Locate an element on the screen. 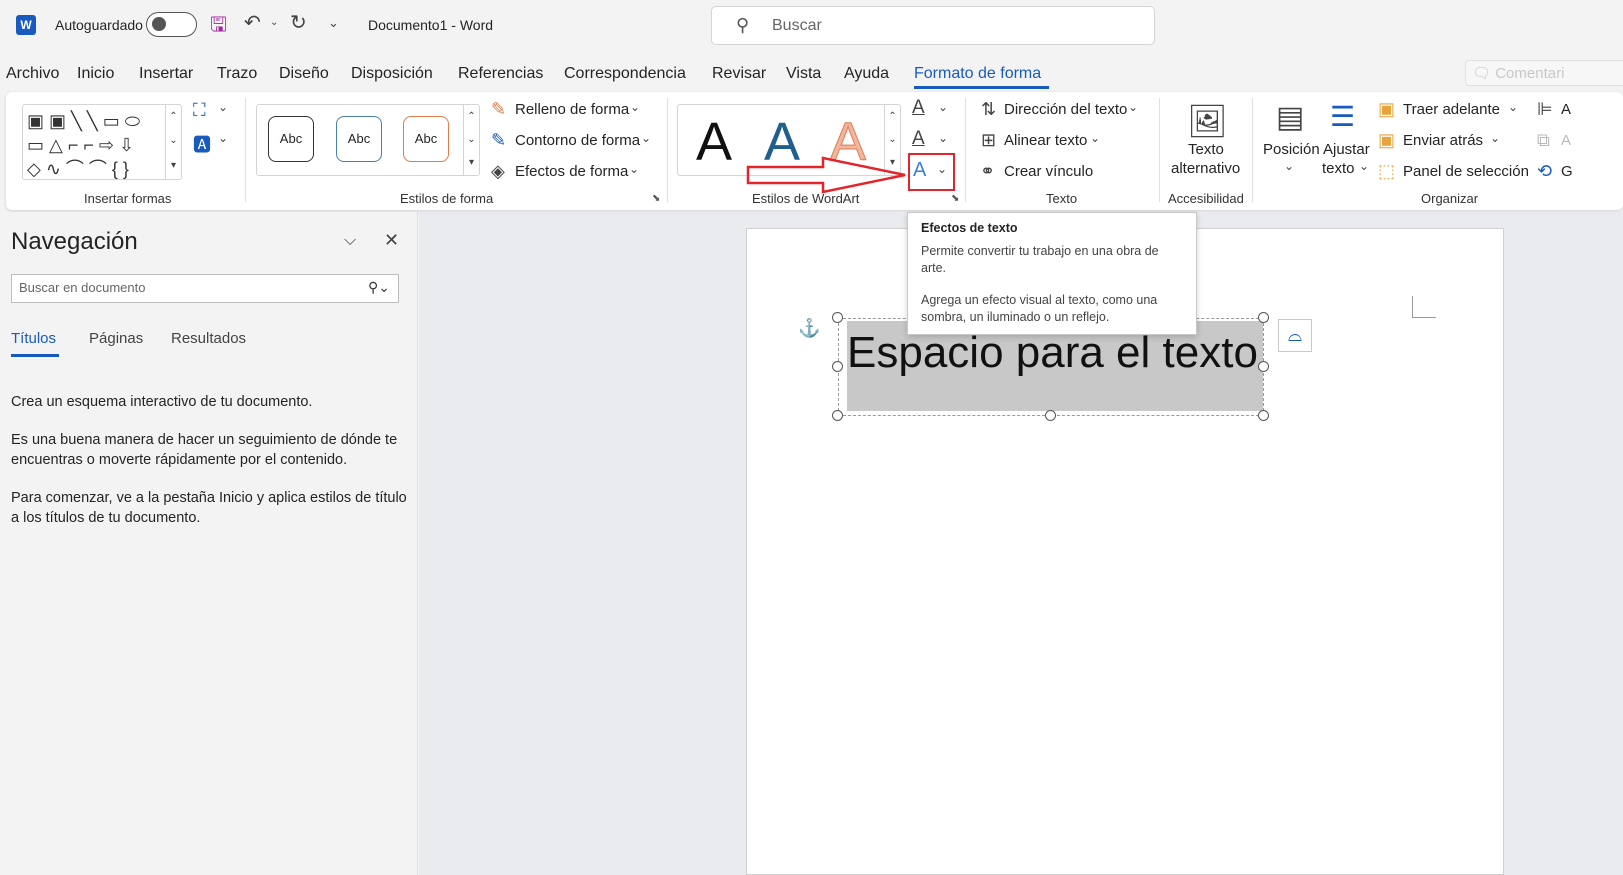  document-title: Documento1 - Word is located at coordinates (431, 25).